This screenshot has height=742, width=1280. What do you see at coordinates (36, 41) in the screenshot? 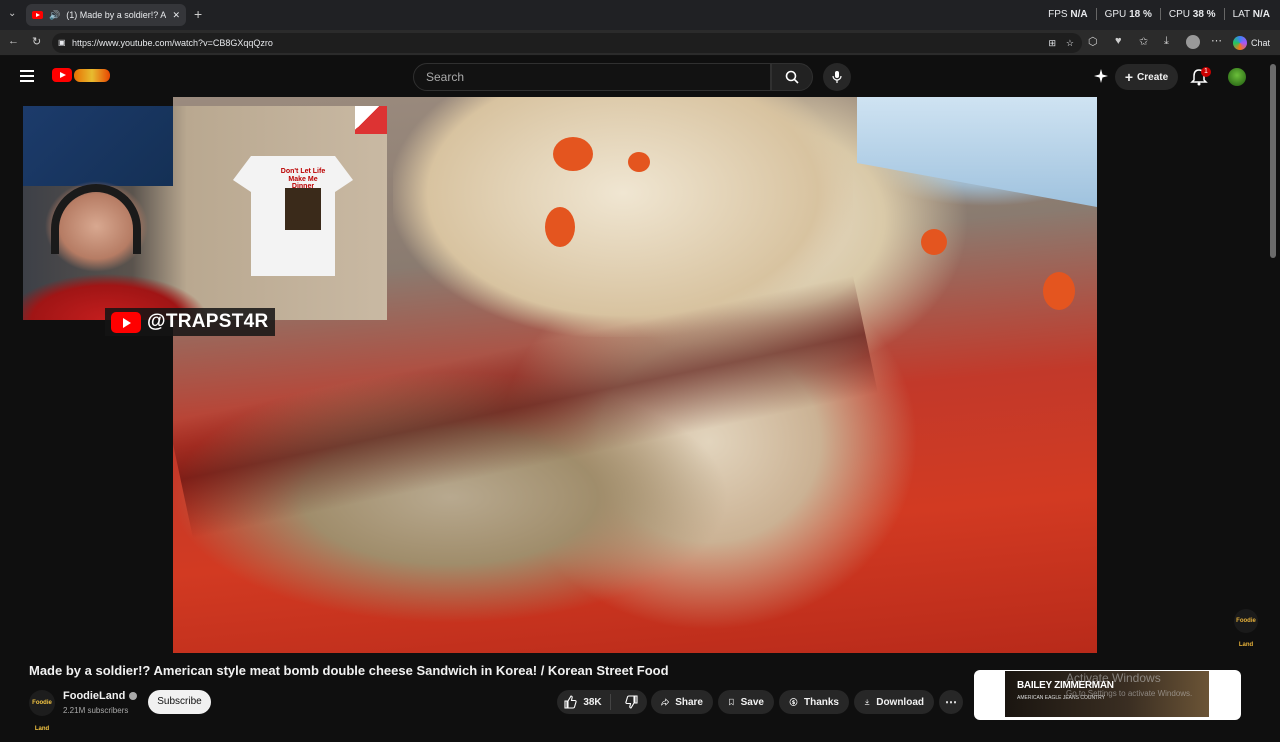
I see `refresh-icon: ↻` at bounding box center [36, 41].